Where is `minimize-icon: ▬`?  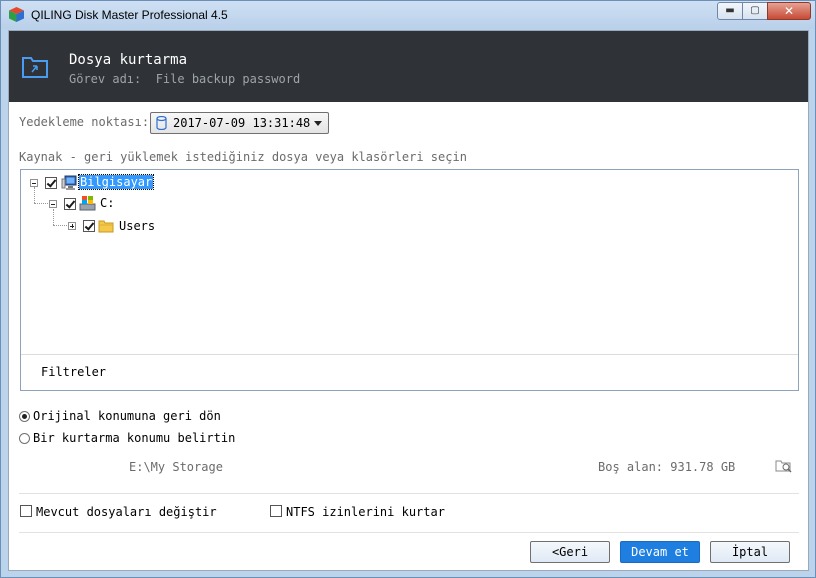
minimize-icon: ▬ is located at coordinates (730, 10).